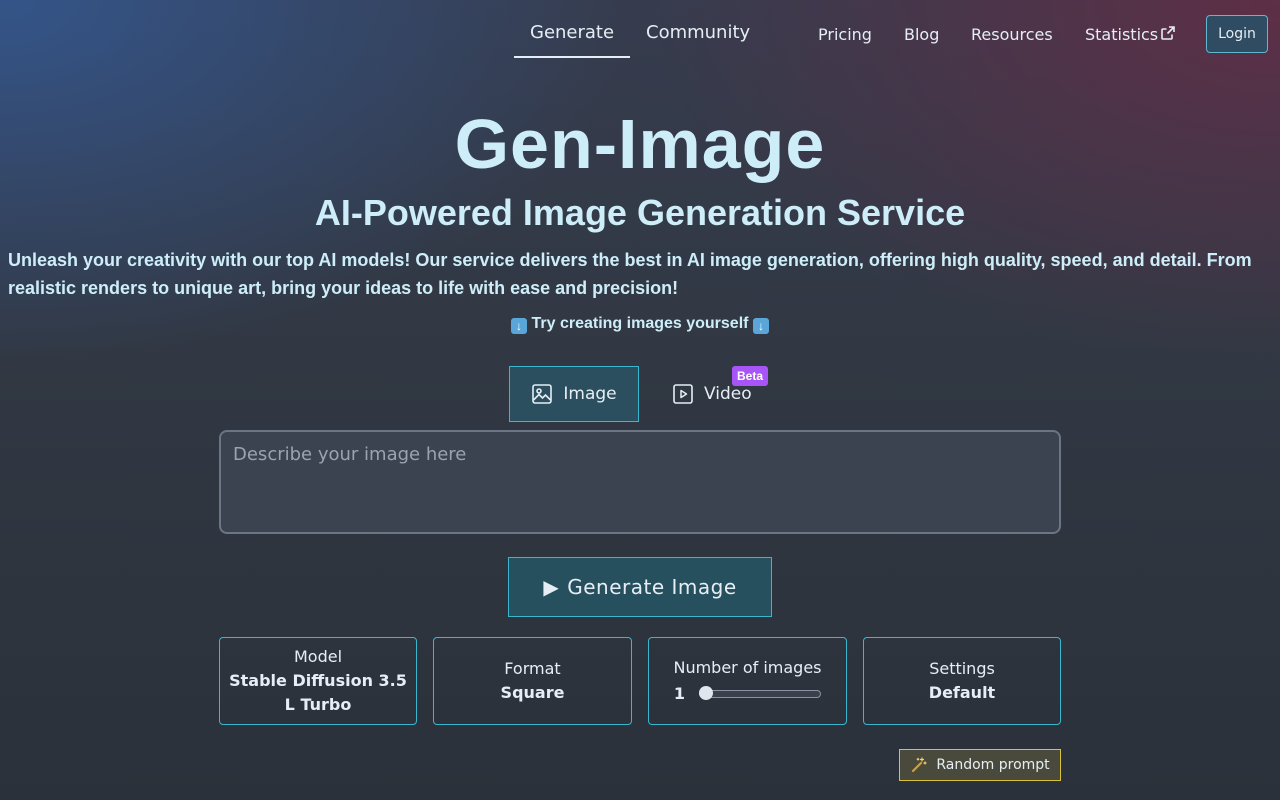 The width and height of the screenshot is (1280, 800). I want to click on video-play-icon, so click(683, 394).